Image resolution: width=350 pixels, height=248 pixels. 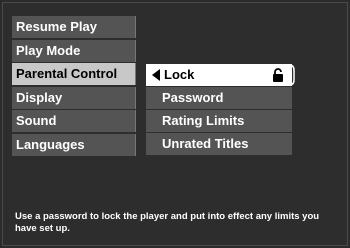 What do you see at coordinates (278, 75) in the screenshot?
I see `lock-icon` at bounding box center [278, 75].